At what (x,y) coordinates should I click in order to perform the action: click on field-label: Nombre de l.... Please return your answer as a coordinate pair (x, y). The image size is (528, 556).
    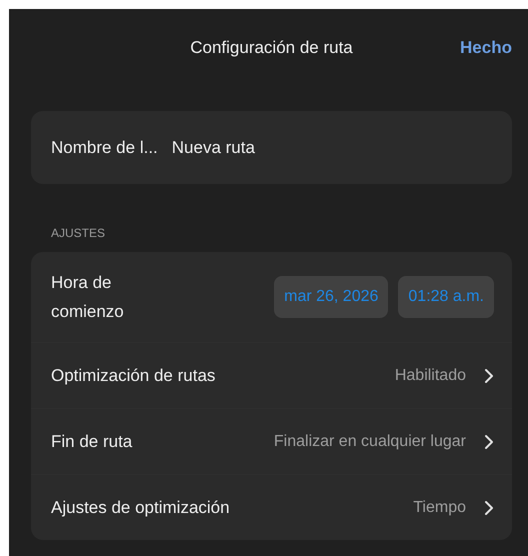
    Looking at the image, I should click on (104, 148).